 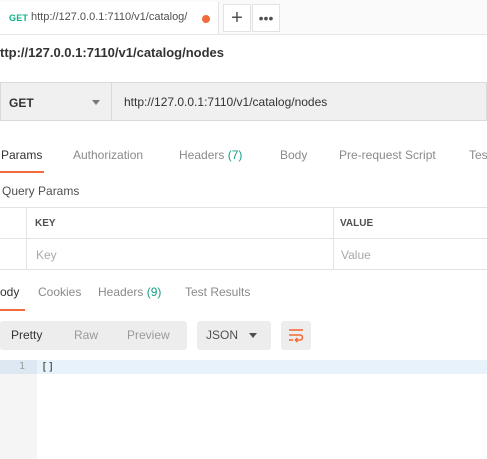 I want to click on tab-method-label: GET, so click(x=19, y=18).